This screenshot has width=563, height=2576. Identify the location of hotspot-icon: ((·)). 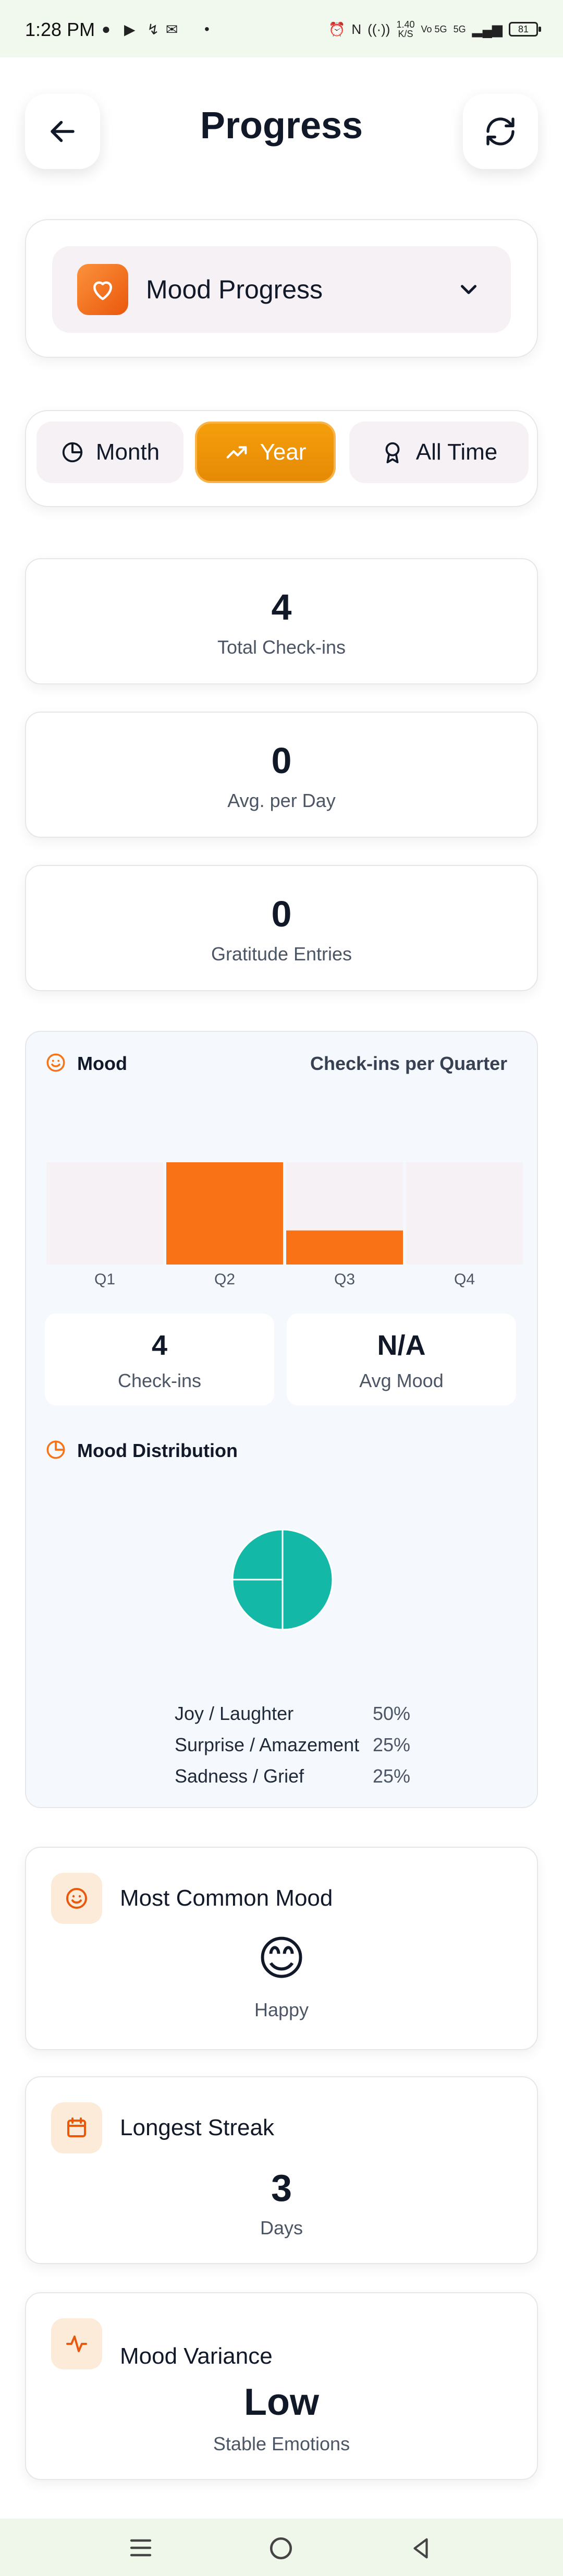
(379, 29).